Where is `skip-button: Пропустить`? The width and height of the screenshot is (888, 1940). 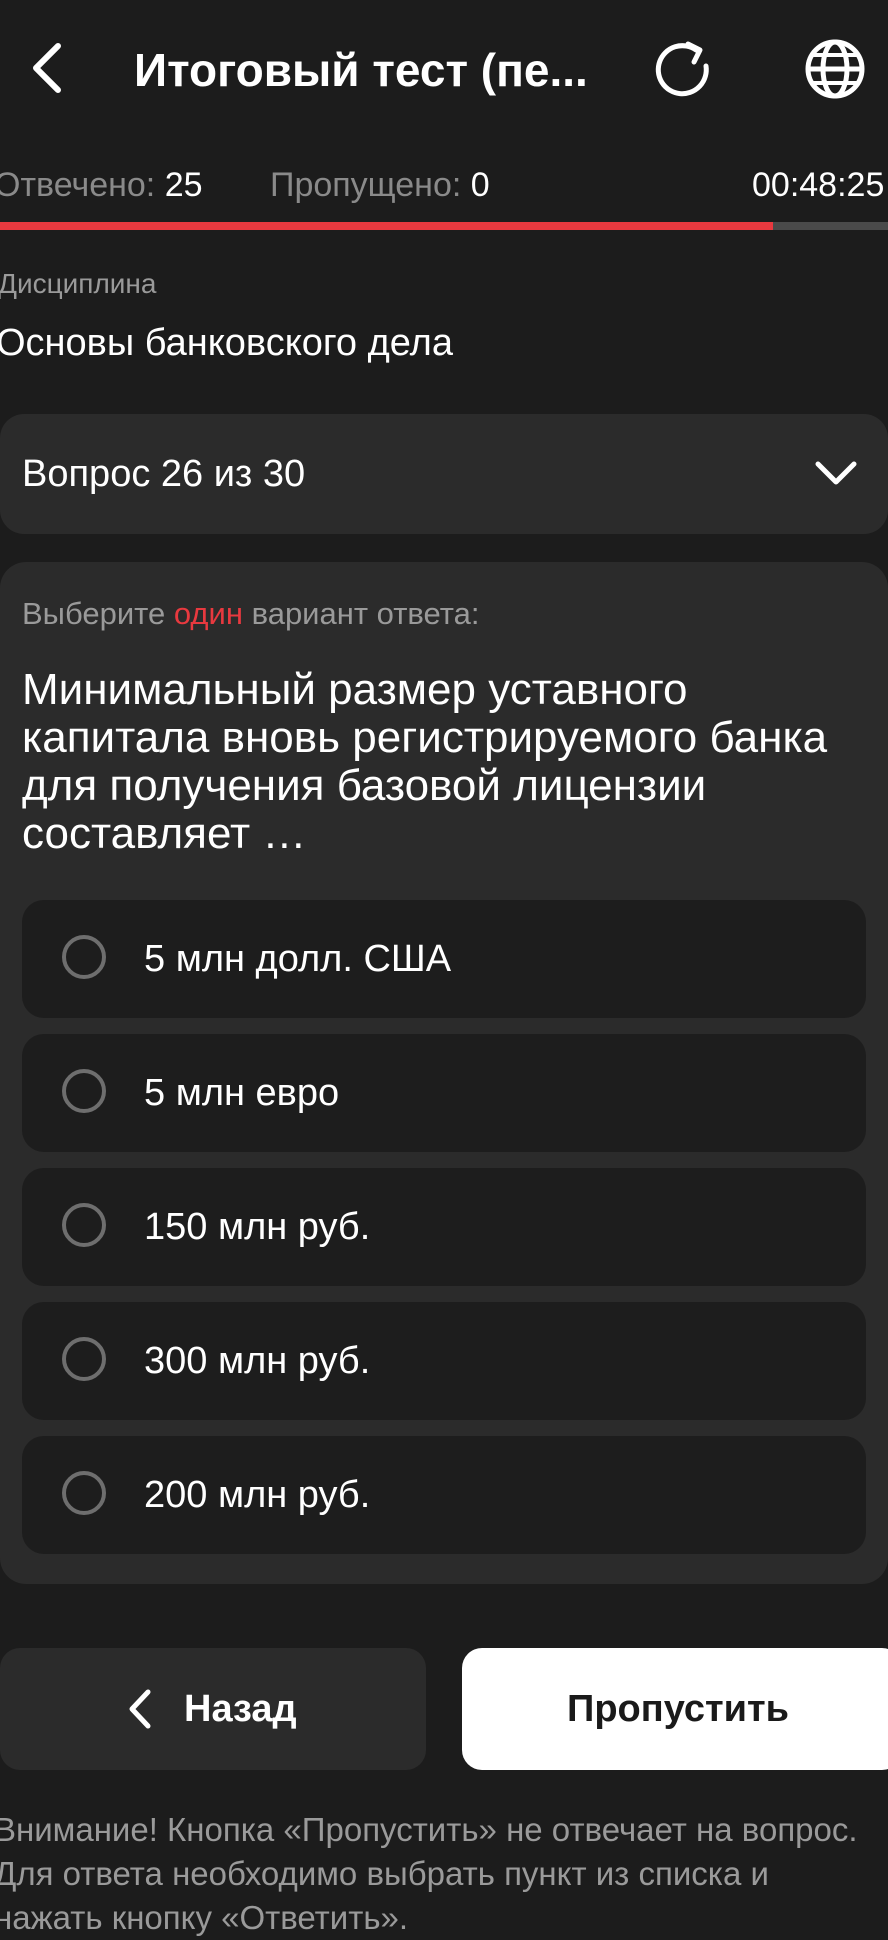
skip-button: Пропустить is located at coordinates (675, 1709).